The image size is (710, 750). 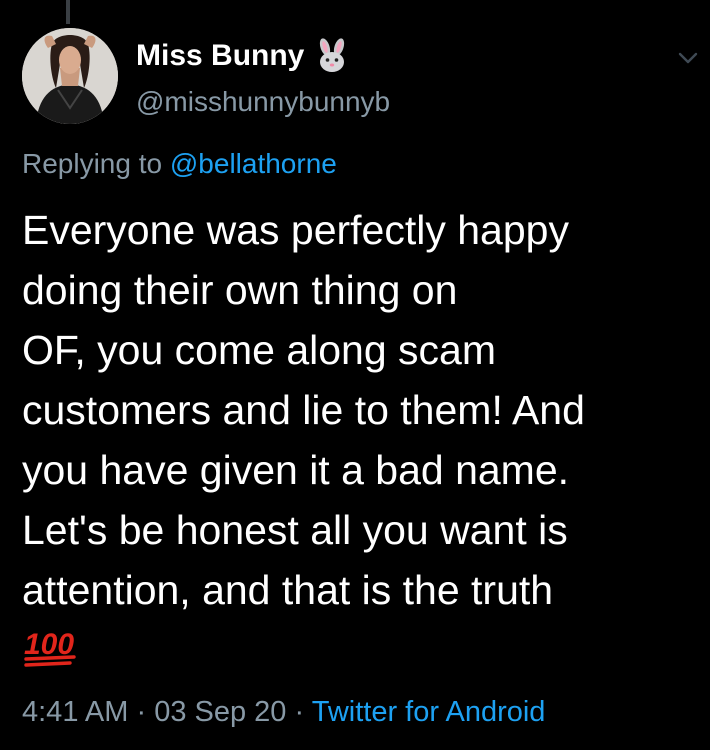 What do you see at coordinates (429, 712) in the screenshot?
I see `tweet-source-link: Twitter for Android` at bounding box center [429, 712].